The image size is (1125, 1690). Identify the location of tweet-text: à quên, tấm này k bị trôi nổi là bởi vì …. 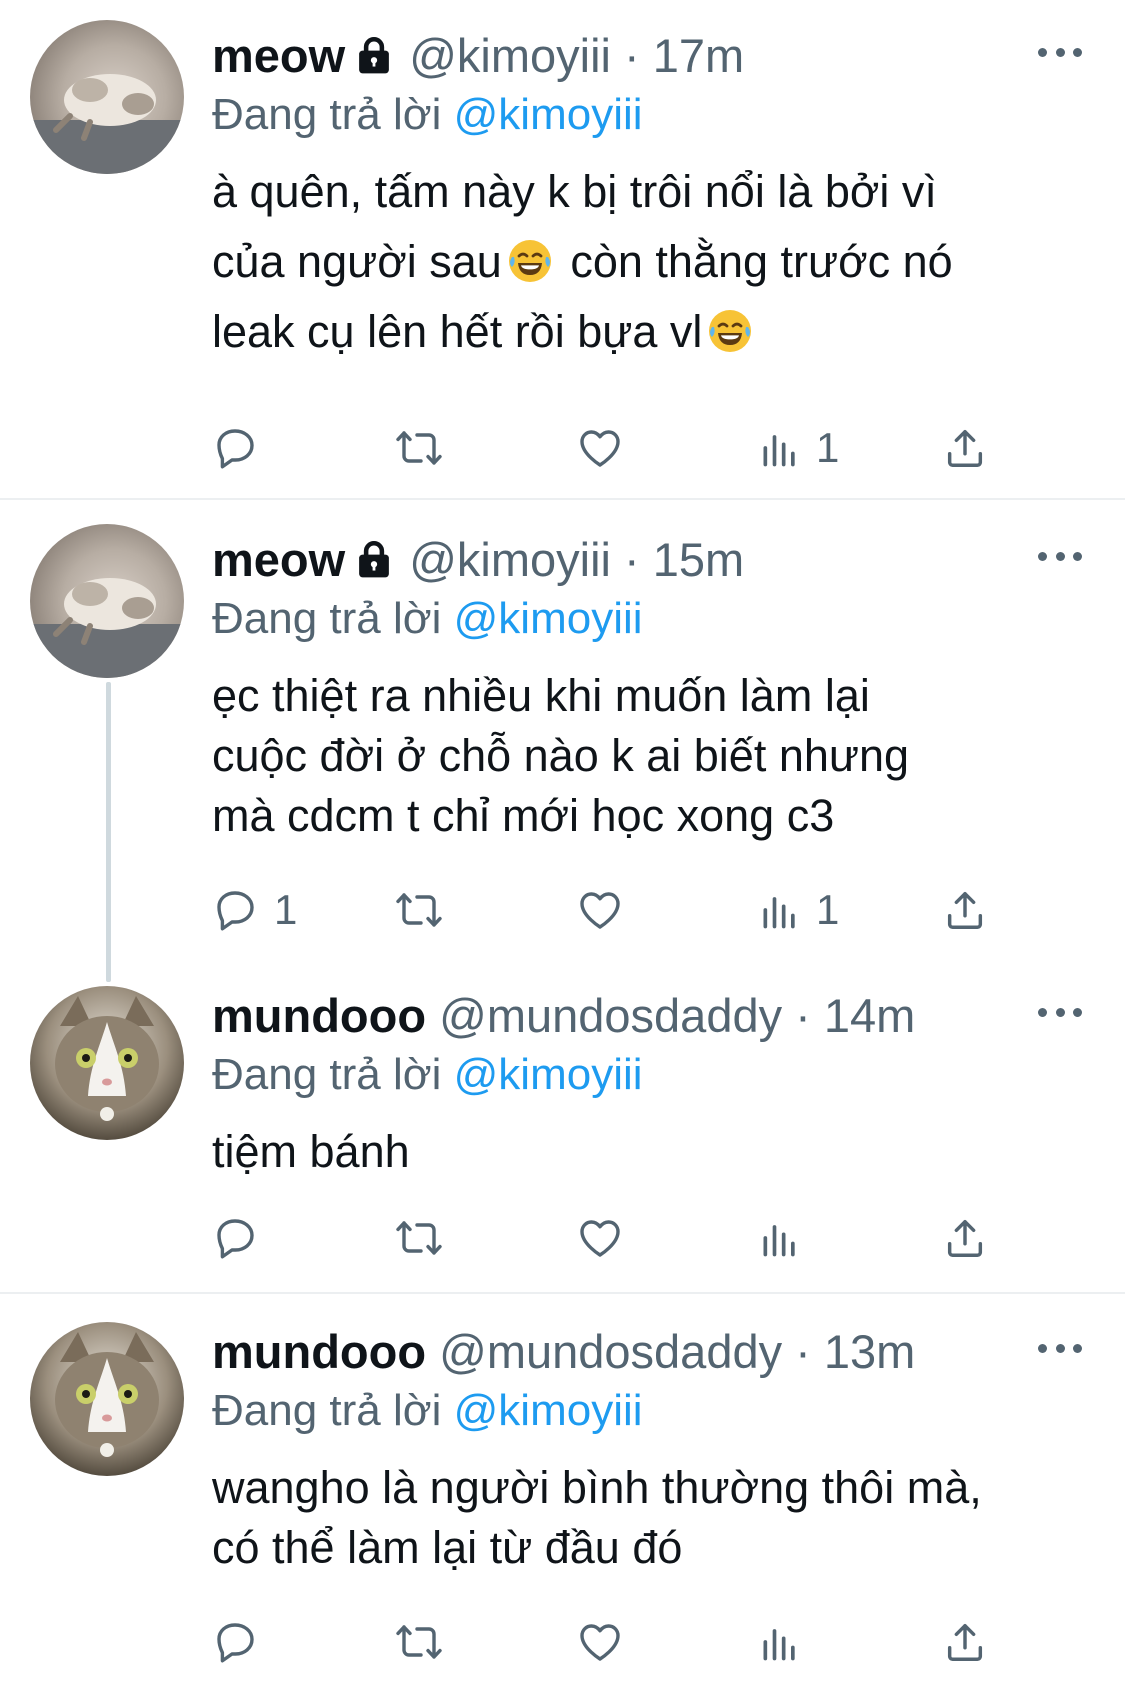
(652, 267).